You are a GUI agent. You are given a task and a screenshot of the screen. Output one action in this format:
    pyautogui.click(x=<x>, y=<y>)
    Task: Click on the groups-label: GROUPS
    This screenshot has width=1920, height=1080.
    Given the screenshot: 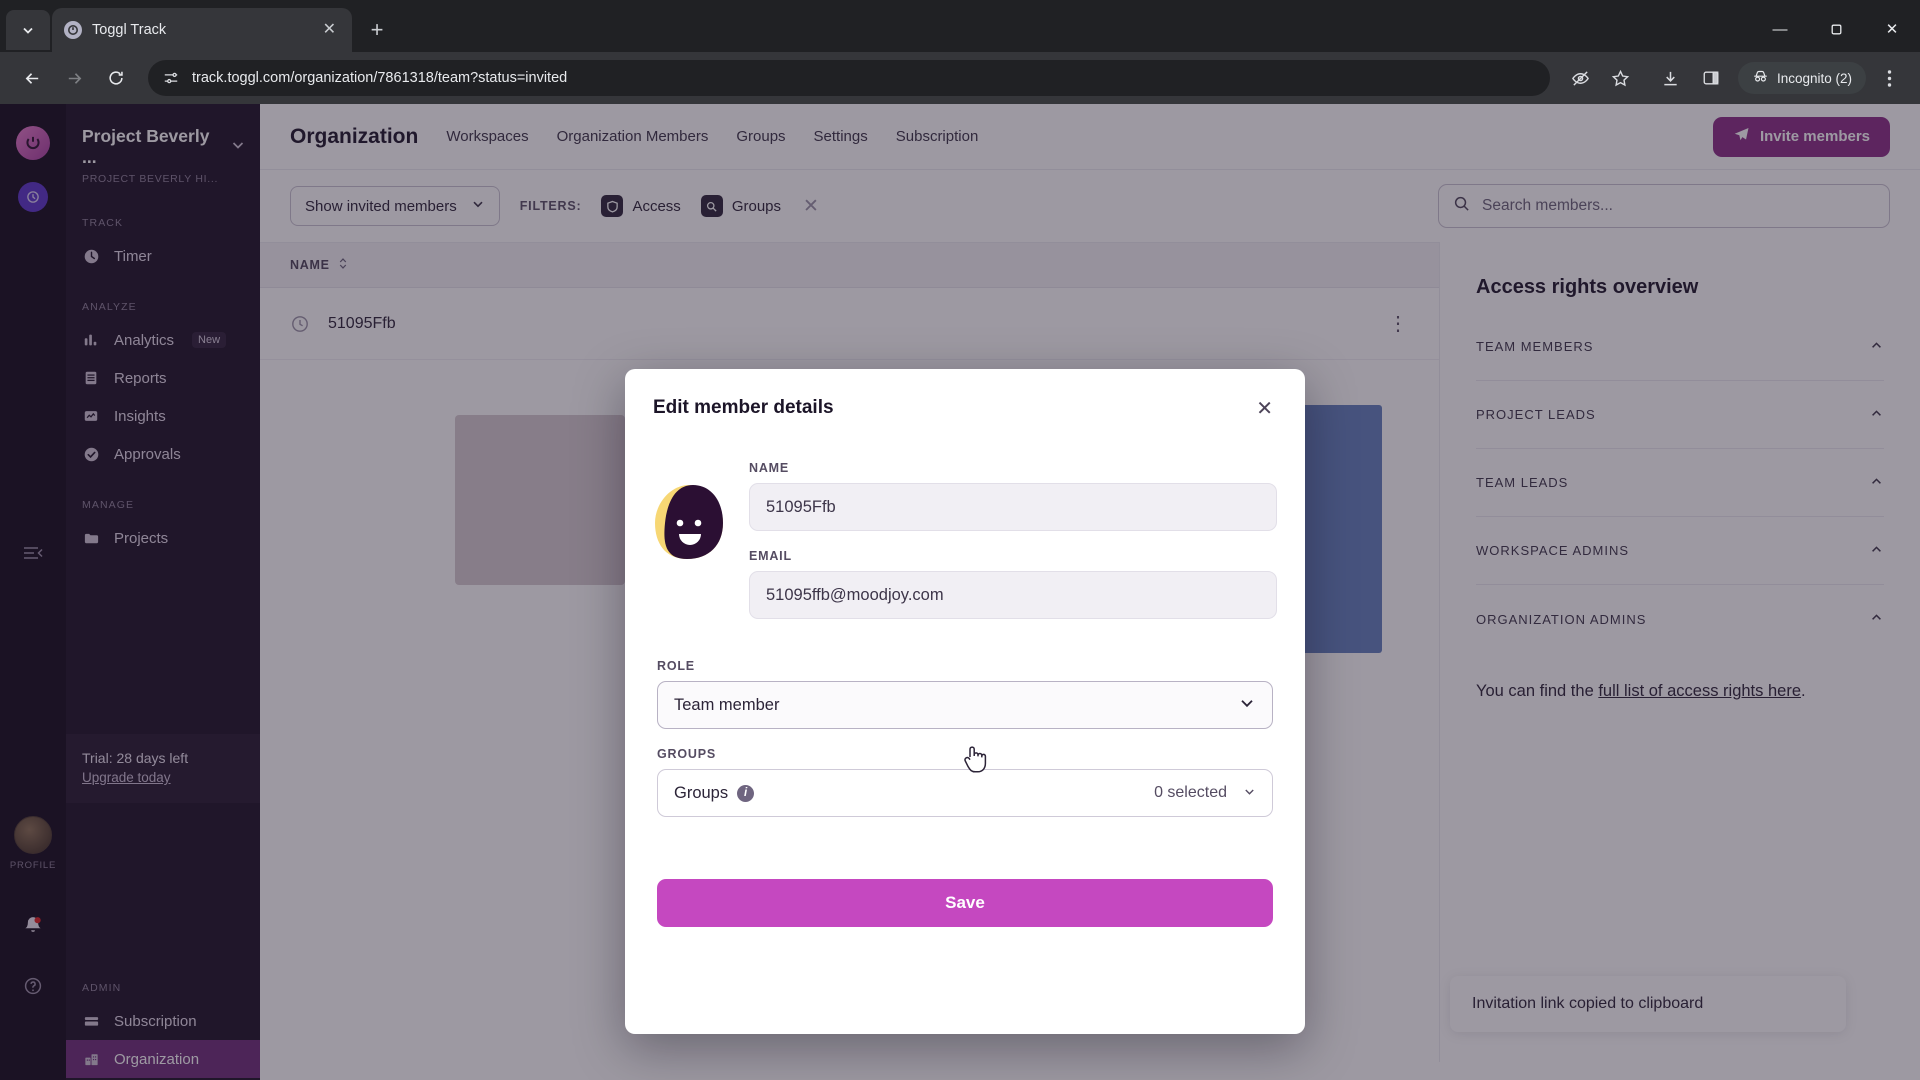 What is the action you would take?
    pyautogui.click(x=686, y=754)
    